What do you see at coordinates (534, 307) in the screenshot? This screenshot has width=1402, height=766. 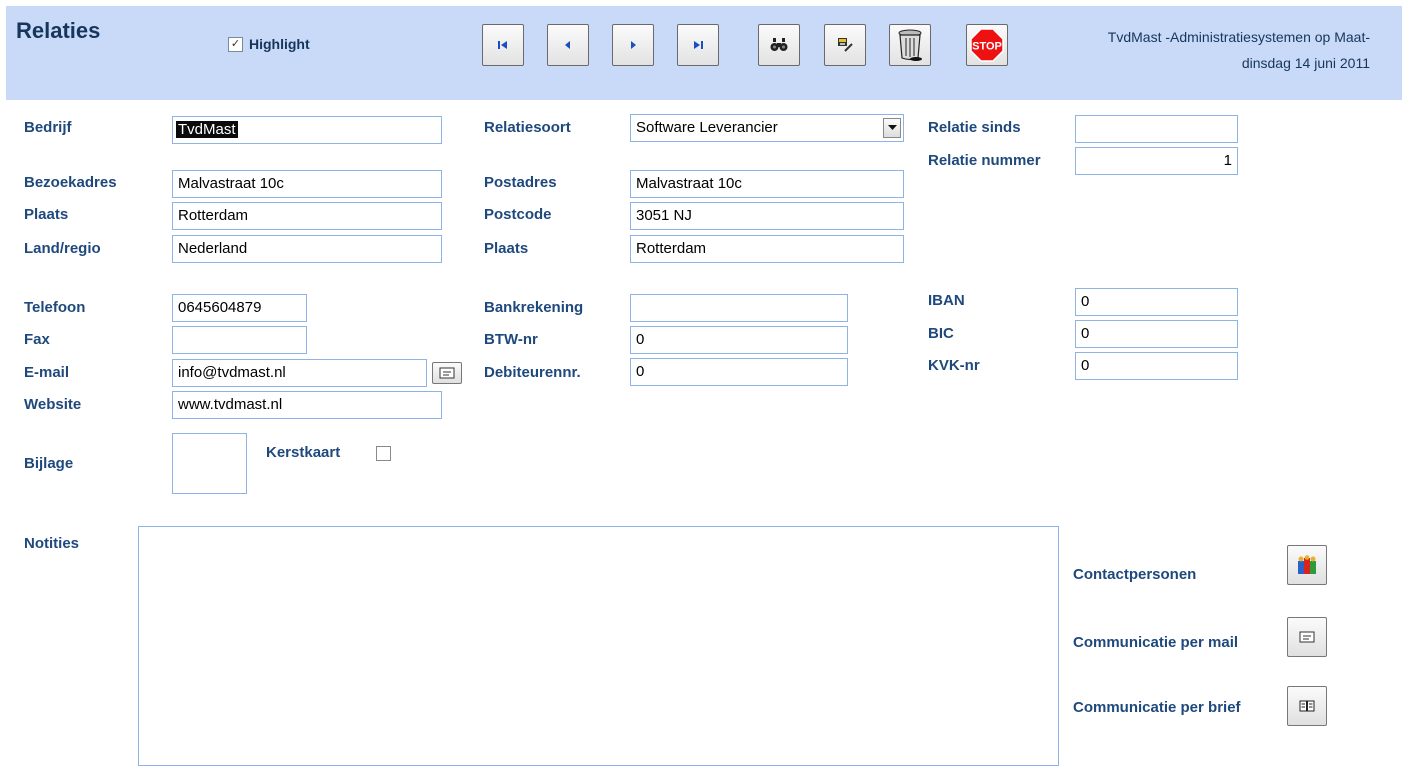 I see `label-bankrekening: Bankrekening` at bounding box center [534, 307].